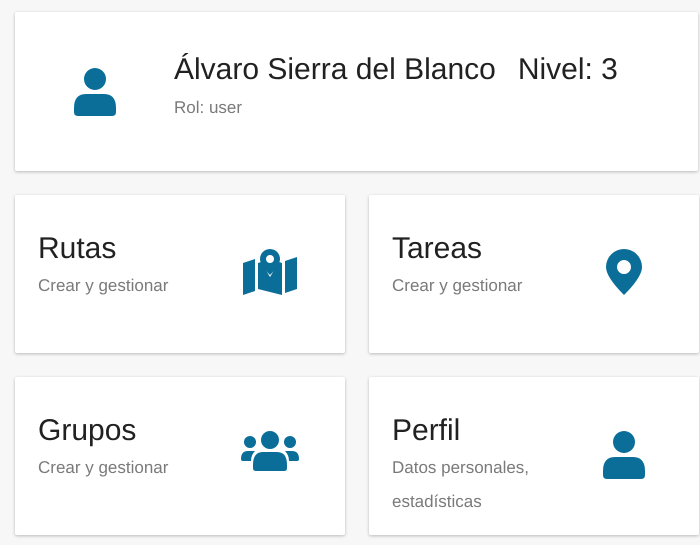 The width and height of the screenshot is (700, 545). Describe the element at coordinates (624, 272) in the screenshot. I see `location-pin-icon` at that location.